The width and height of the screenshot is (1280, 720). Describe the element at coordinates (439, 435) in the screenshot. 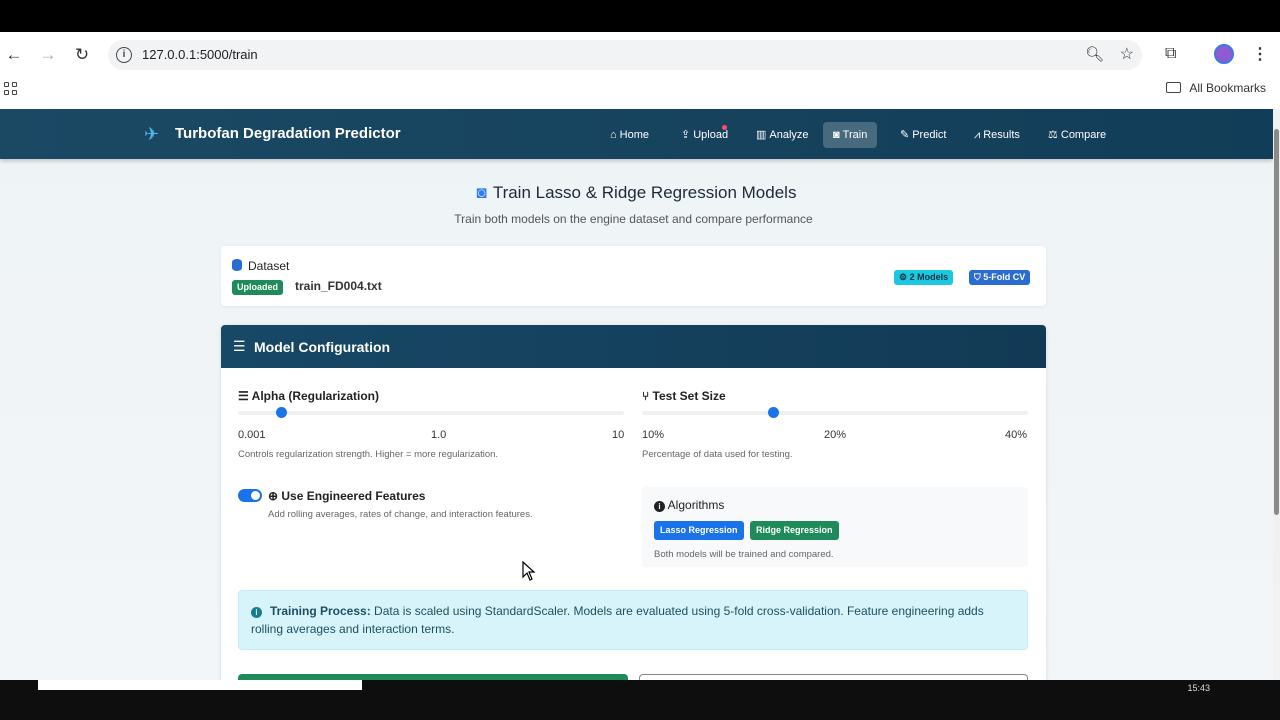

I see `alpha-tick-mid: 1.0` at that location.